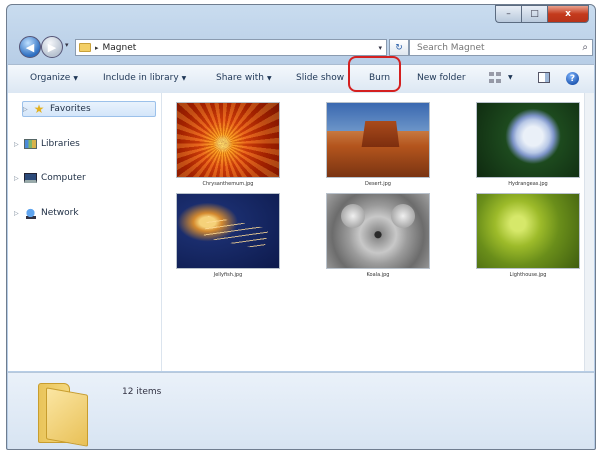 The image size is (603, 454). Describe the element at coordinates (70, 109) in the screenshot. I see `nav-label-favorites: Favorites` at that location.